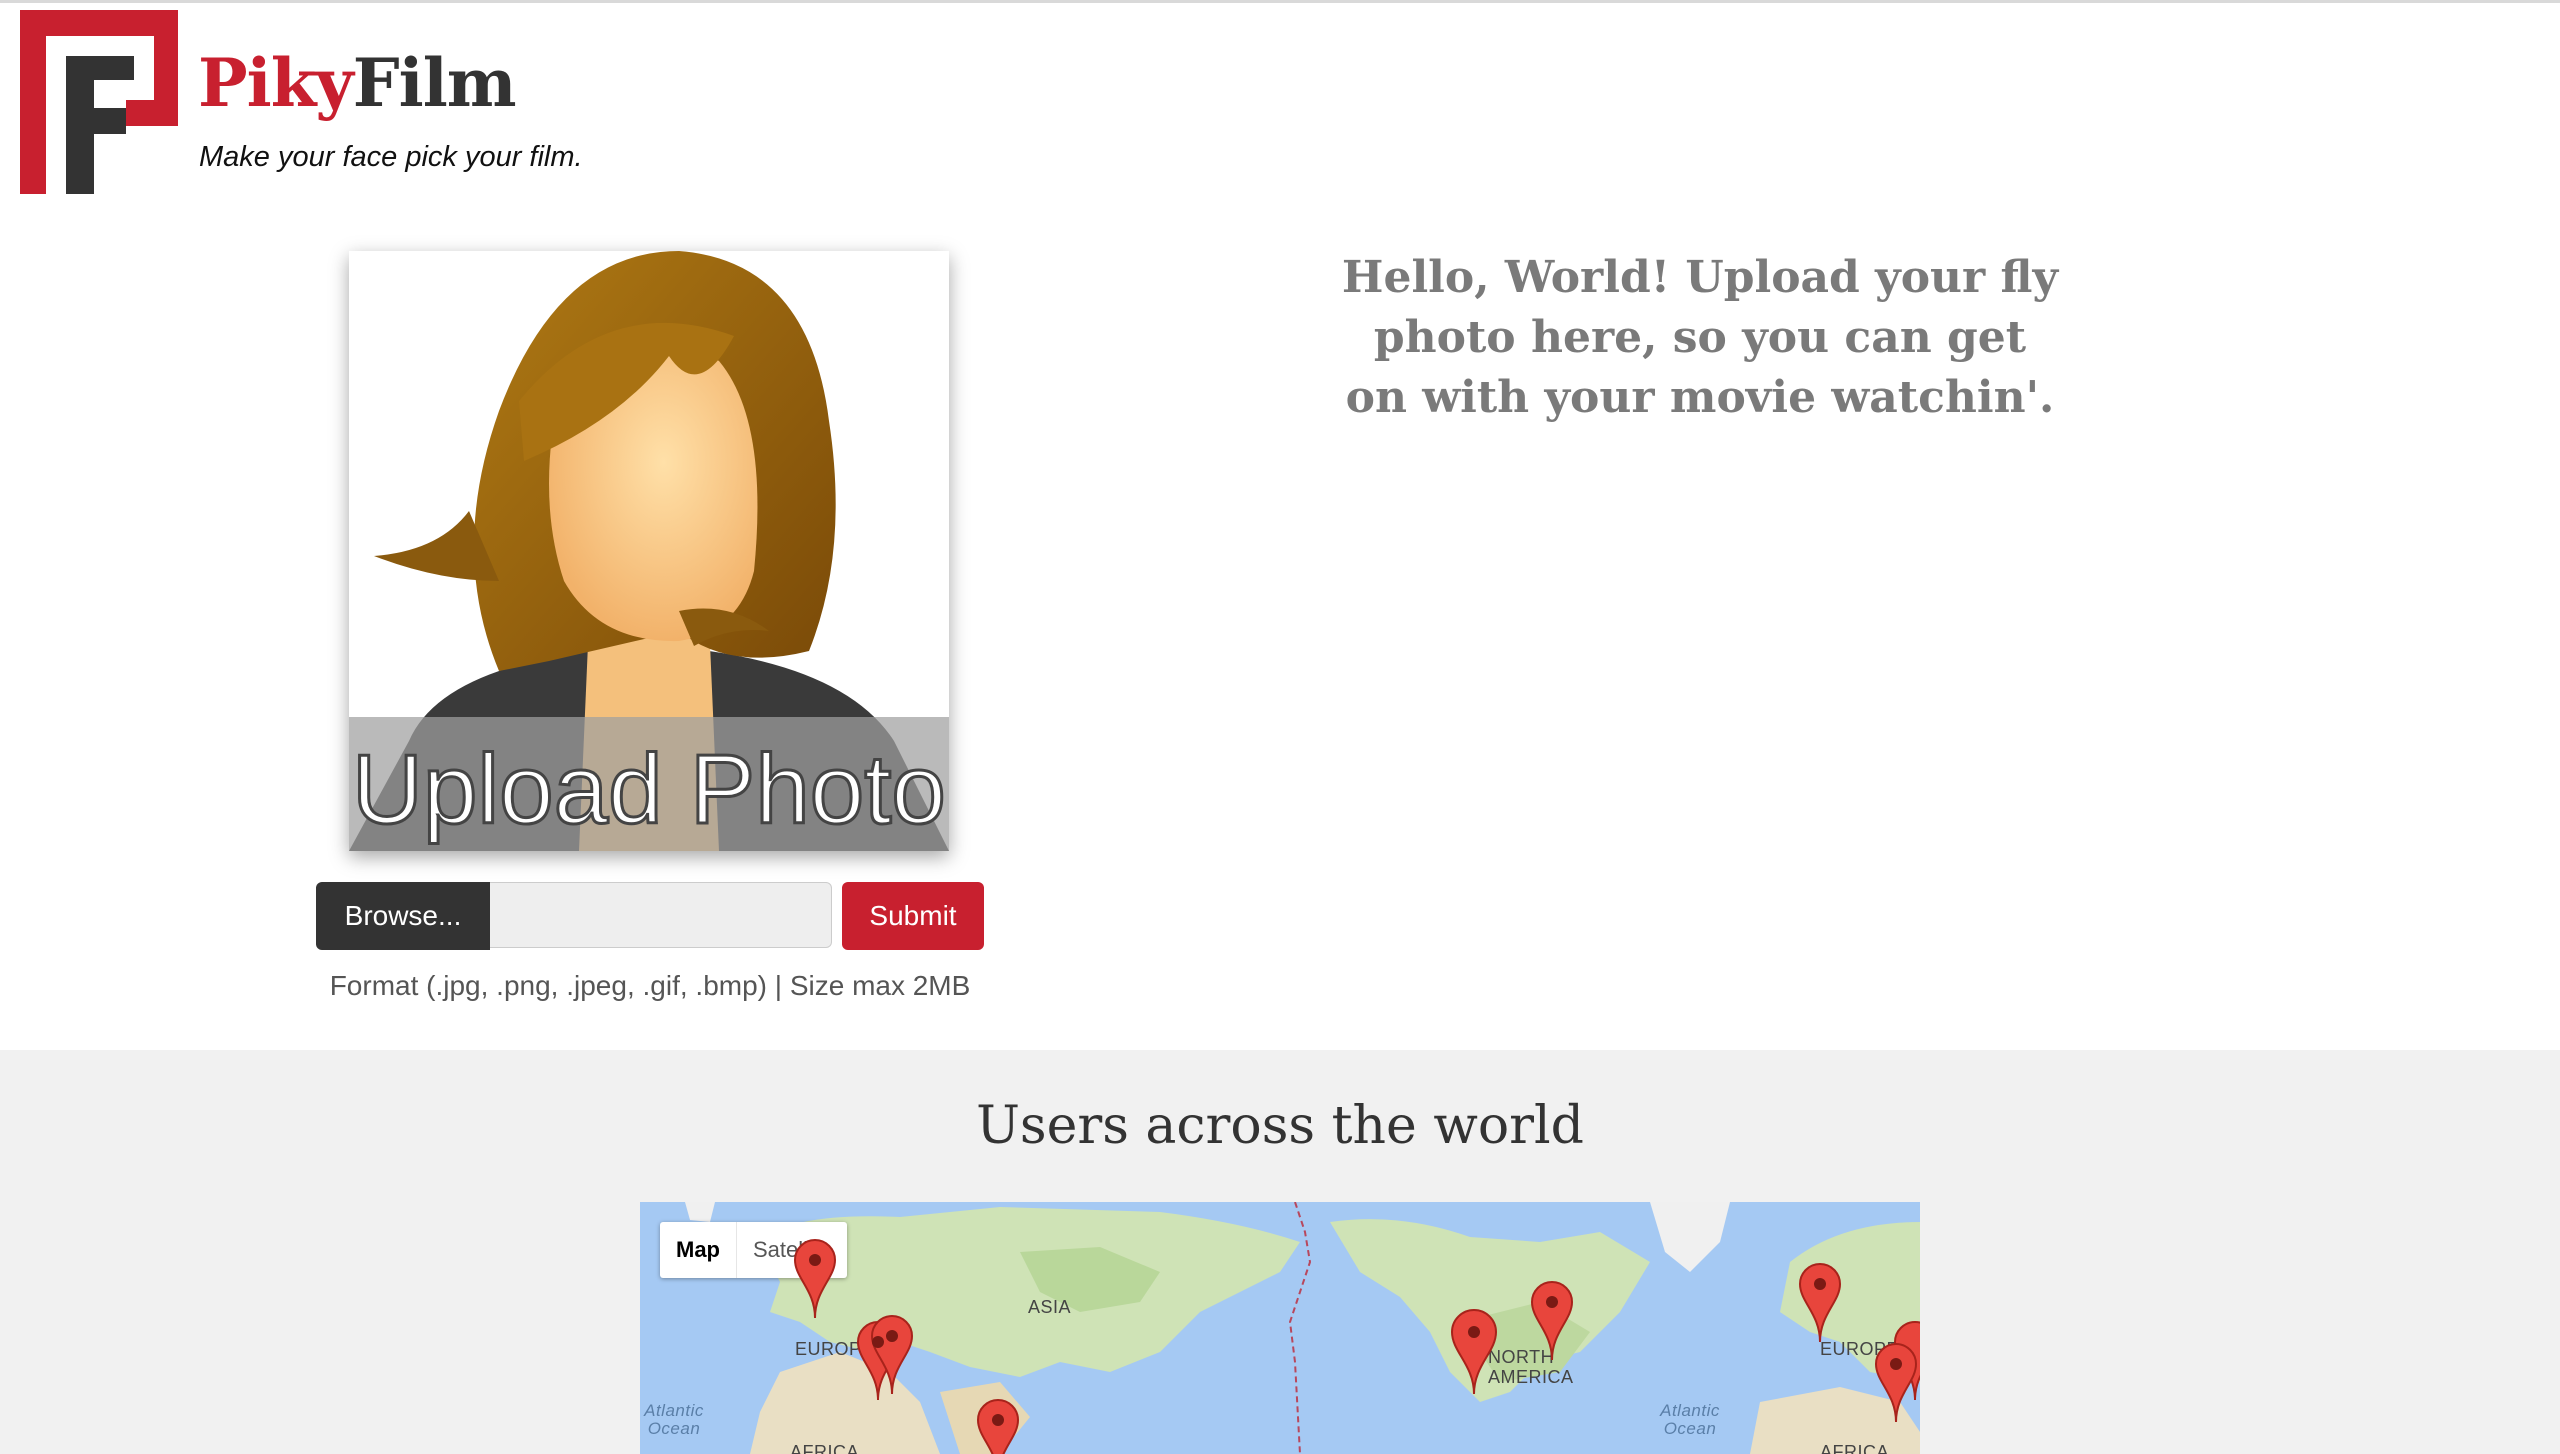  Describe the element at coordinates (1280, 1126) in the screenshot. I see `users-map-title: Users across the world` at that location.